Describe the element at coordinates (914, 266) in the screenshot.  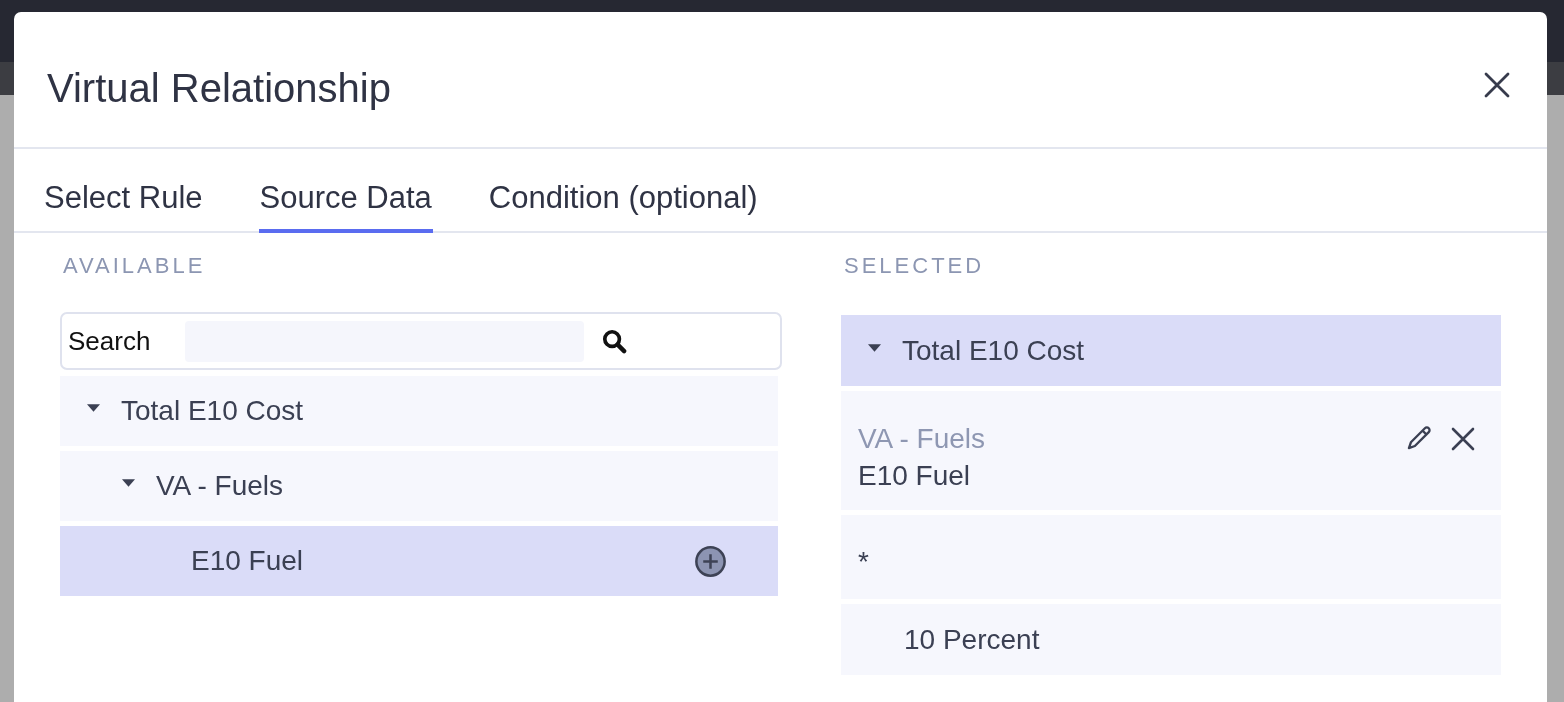
I see `section-heading: SELECTED` at that location.